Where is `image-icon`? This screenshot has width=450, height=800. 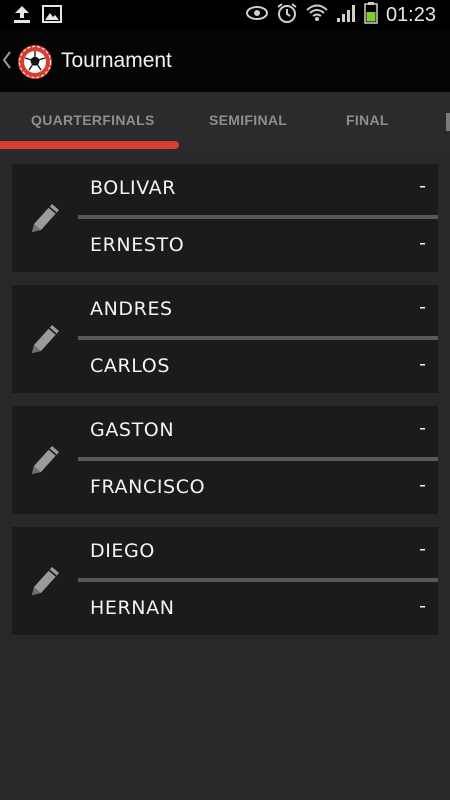
image-icon is located at coordinates (52, 16).